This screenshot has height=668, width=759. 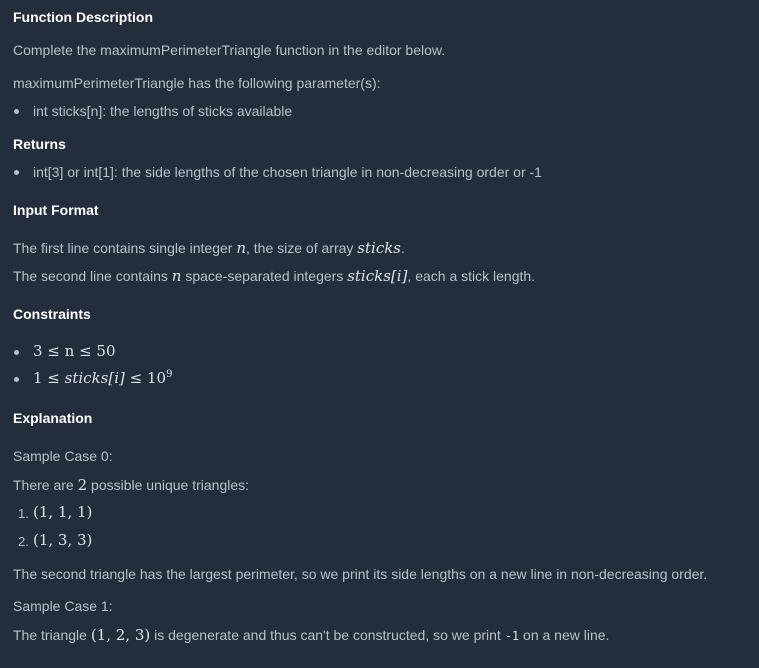 I want to click on function-description-heading: Function Description, so click(x=83, y=17).